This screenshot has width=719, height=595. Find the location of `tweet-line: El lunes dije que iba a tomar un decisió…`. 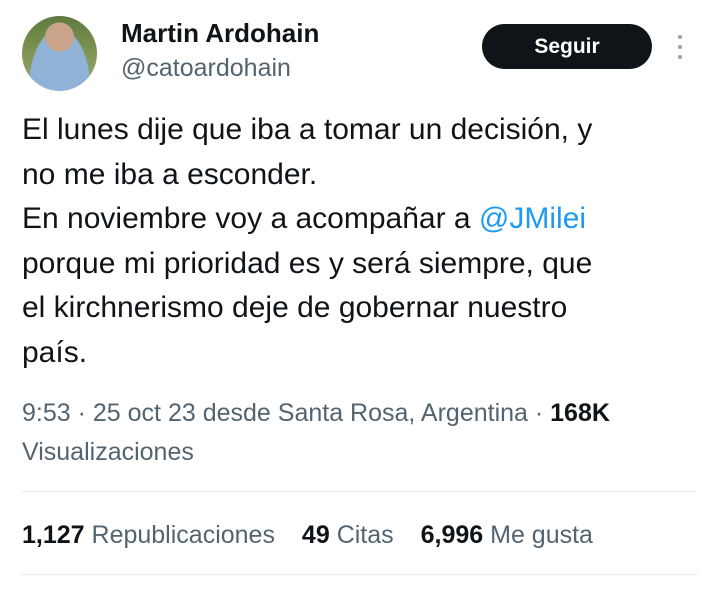

tweet-line: El lunes dije que iba a tomar un decisió… is located at coordinates (307, 129).